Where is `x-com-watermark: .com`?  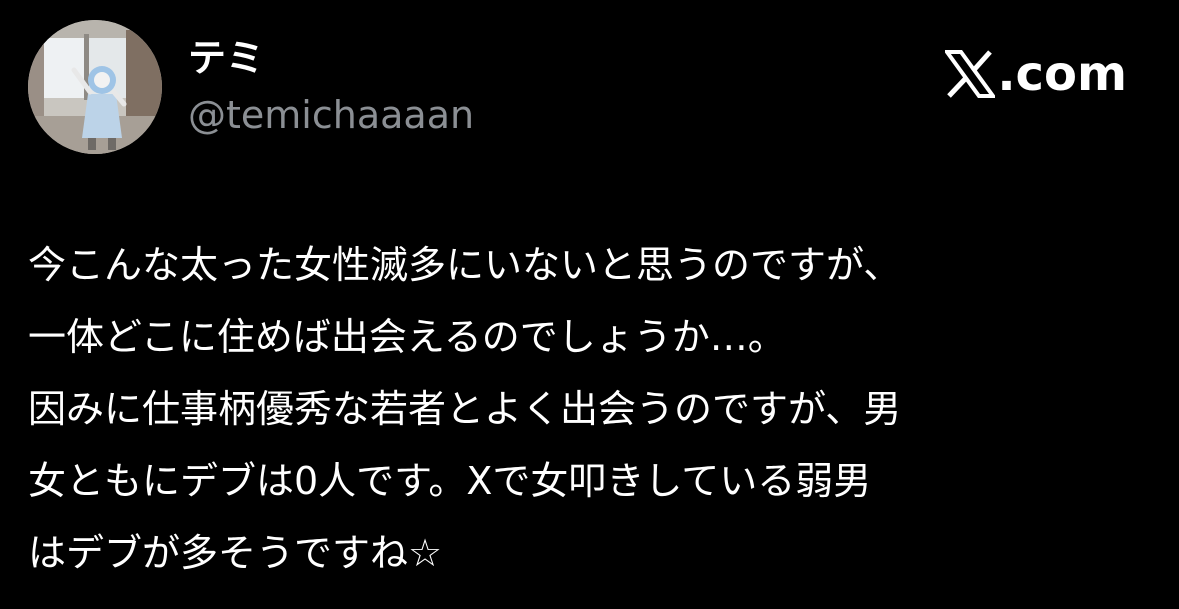
x-com-watermark: .com is located at coordinates (1036, 74).